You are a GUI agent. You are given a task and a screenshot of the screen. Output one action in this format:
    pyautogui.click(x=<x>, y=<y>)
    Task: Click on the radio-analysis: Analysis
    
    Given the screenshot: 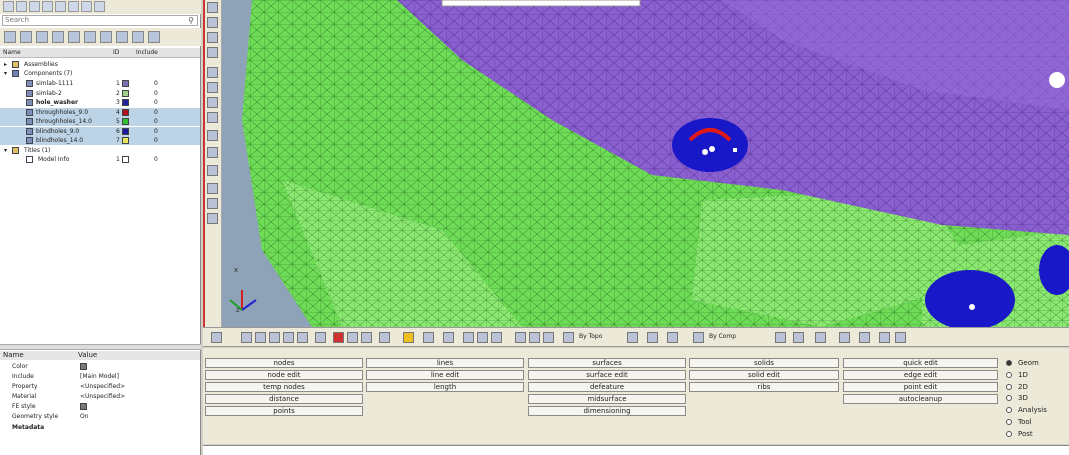 What is the action you would take?
    pyautogui.click(x=1026, y=410)
    